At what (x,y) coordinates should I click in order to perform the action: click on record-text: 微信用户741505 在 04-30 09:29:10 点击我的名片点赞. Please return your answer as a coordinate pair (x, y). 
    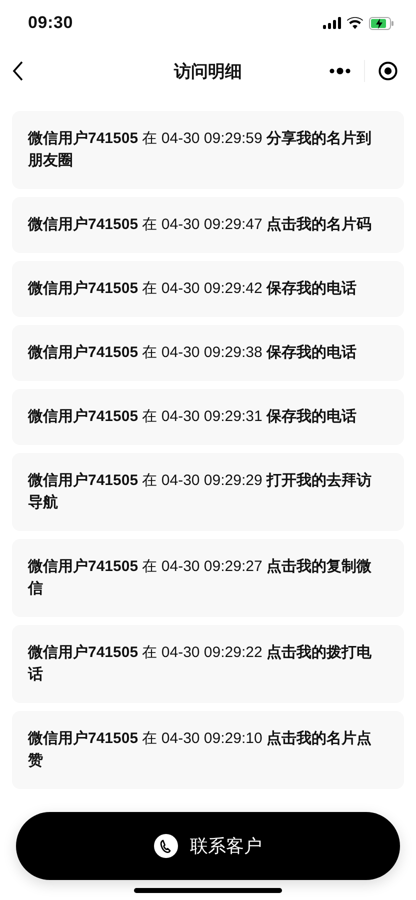
    Looking at the image, I should click on (200, 750).